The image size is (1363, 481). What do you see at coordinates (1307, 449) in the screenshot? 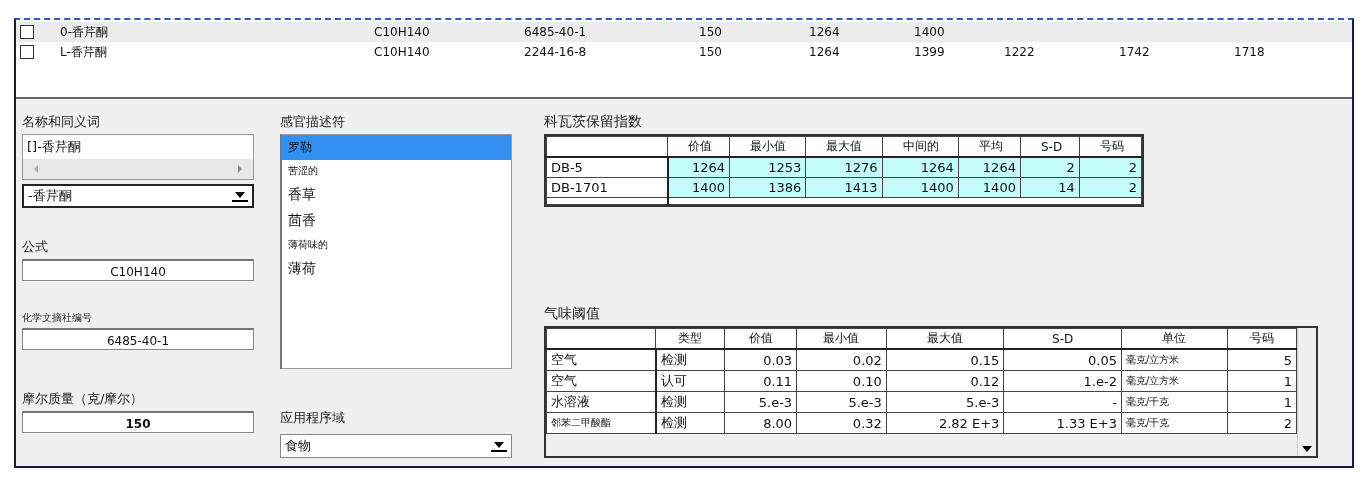
I see `scroll-down-icon` at bounding box center [1307, 449].